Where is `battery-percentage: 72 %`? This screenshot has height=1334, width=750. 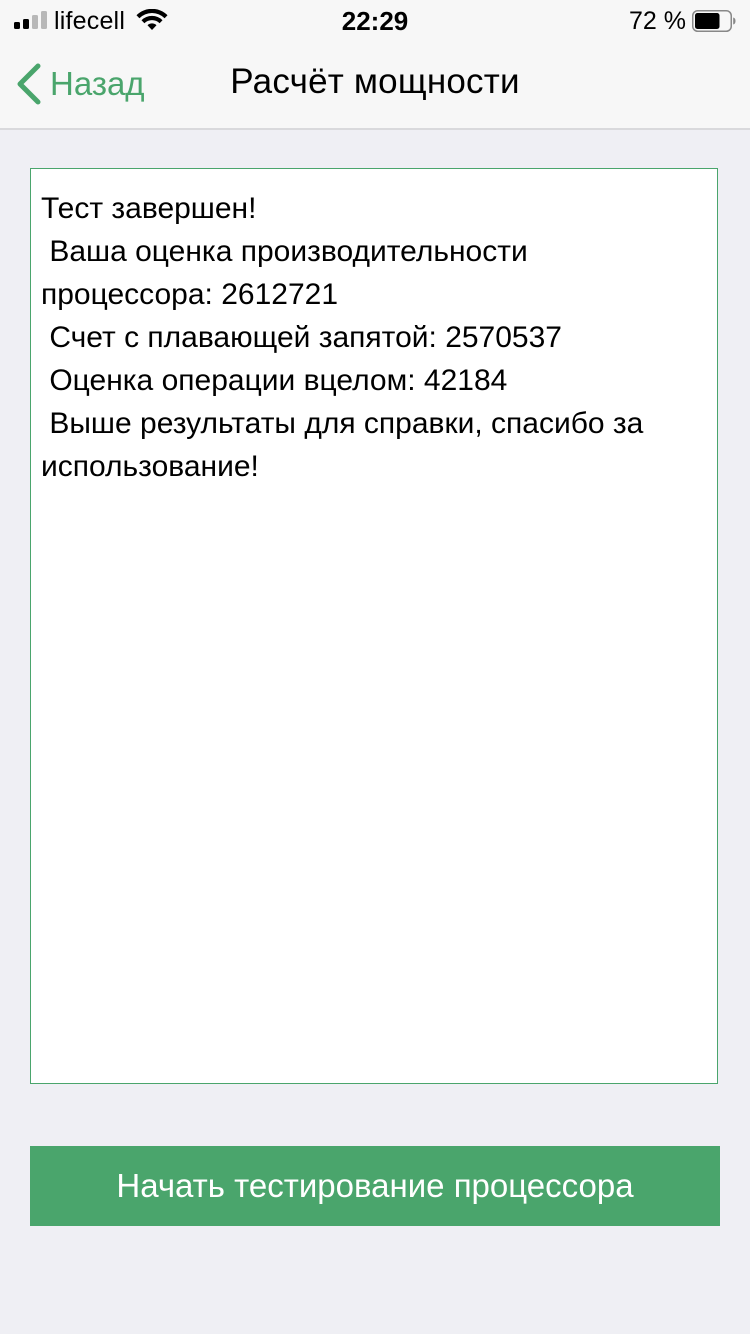 battery-percentage: 72 % is located at coordinates (657, 21).